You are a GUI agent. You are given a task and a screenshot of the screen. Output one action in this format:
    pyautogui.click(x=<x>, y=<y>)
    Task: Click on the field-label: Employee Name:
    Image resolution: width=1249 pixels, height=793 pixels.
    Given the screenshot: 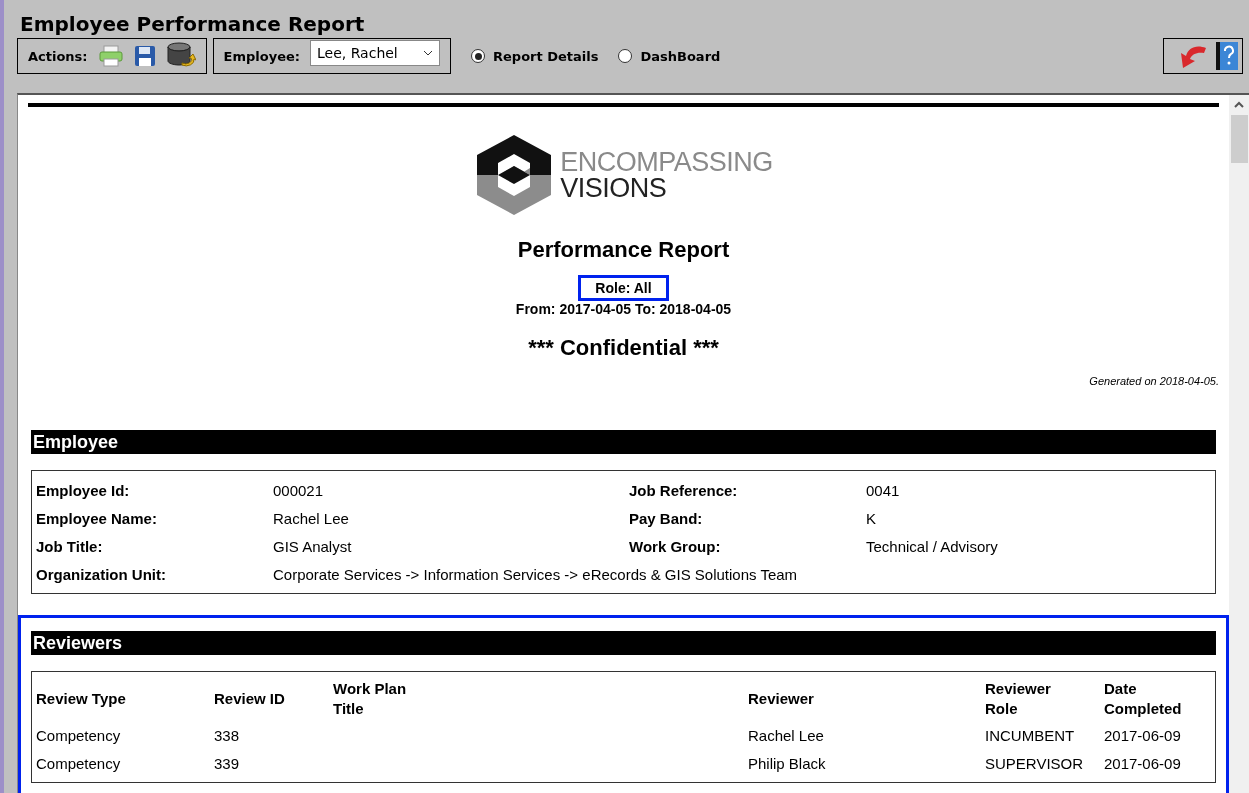 What is the action you would take?
    pyautogui.click(x=97, y=518)
    